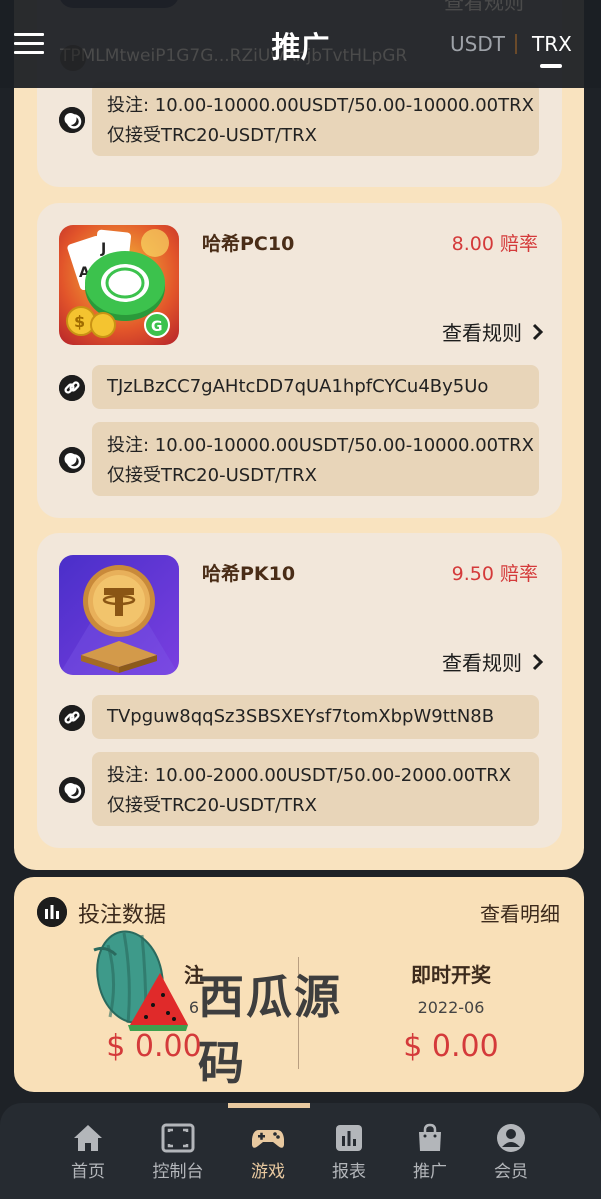  What do you see at coordinates (119, 285) in the screenshot?
I see `poker-chip-icon: A J $ G` at bounding box center [119, 285].